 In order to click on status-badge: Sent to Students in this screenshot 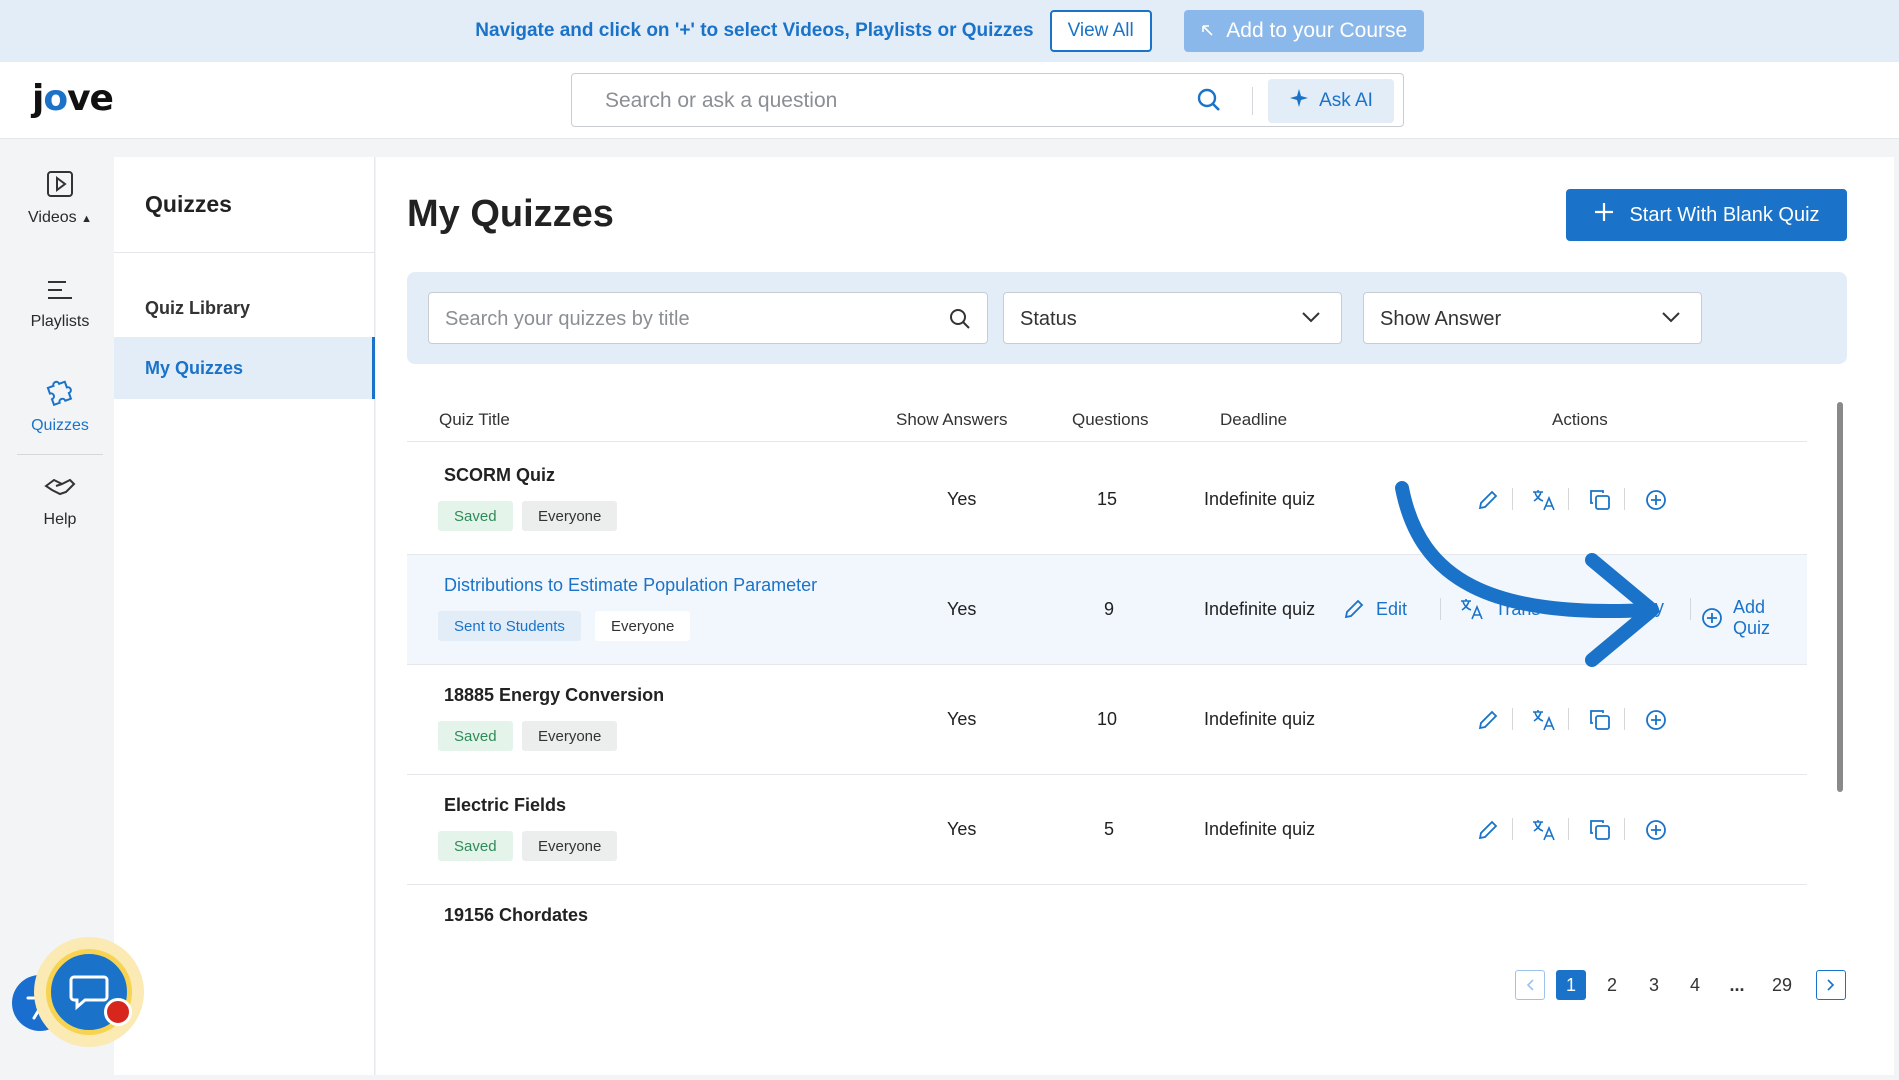, I will do `click(509, 626)`.